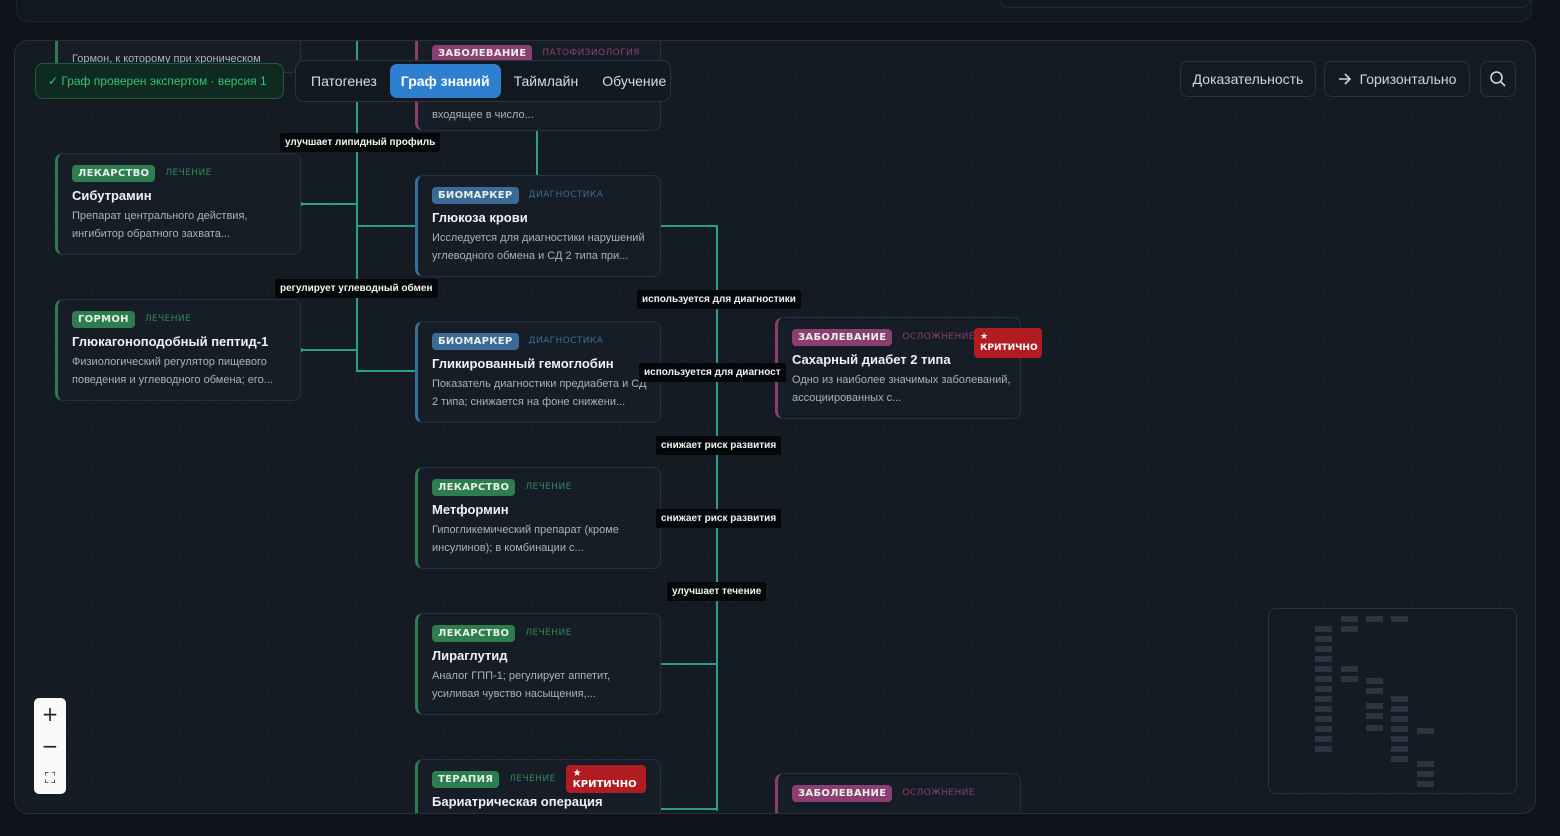 The image size is (1560, 836). Describe the element at coordinates (546, 81) in the screenshot. I see `tab-timeline: Таймлайн` at that location.